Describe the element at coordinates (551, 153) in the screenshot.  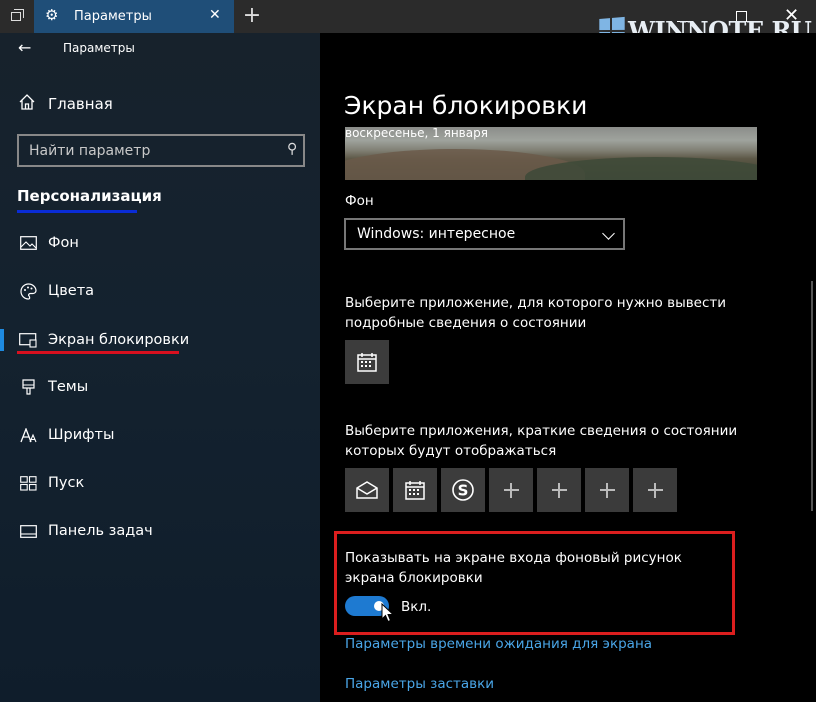
I see `lock-screen-preview: воскресенье, 1 января` at that location.